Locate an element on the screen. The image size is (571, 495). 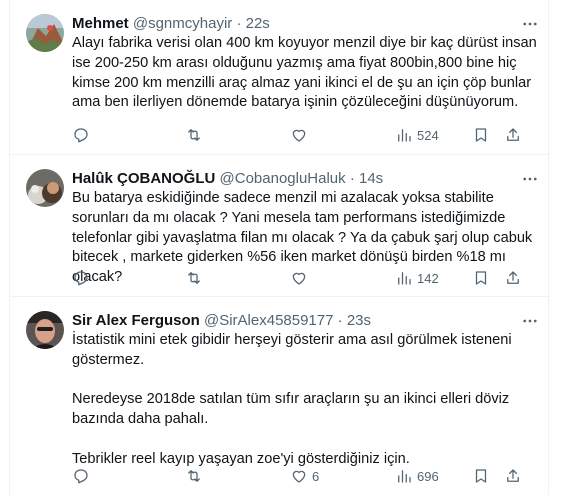
tweet-header: Mehmet @sgnmcyhayir · 22s is located at coordinates (171, 24).